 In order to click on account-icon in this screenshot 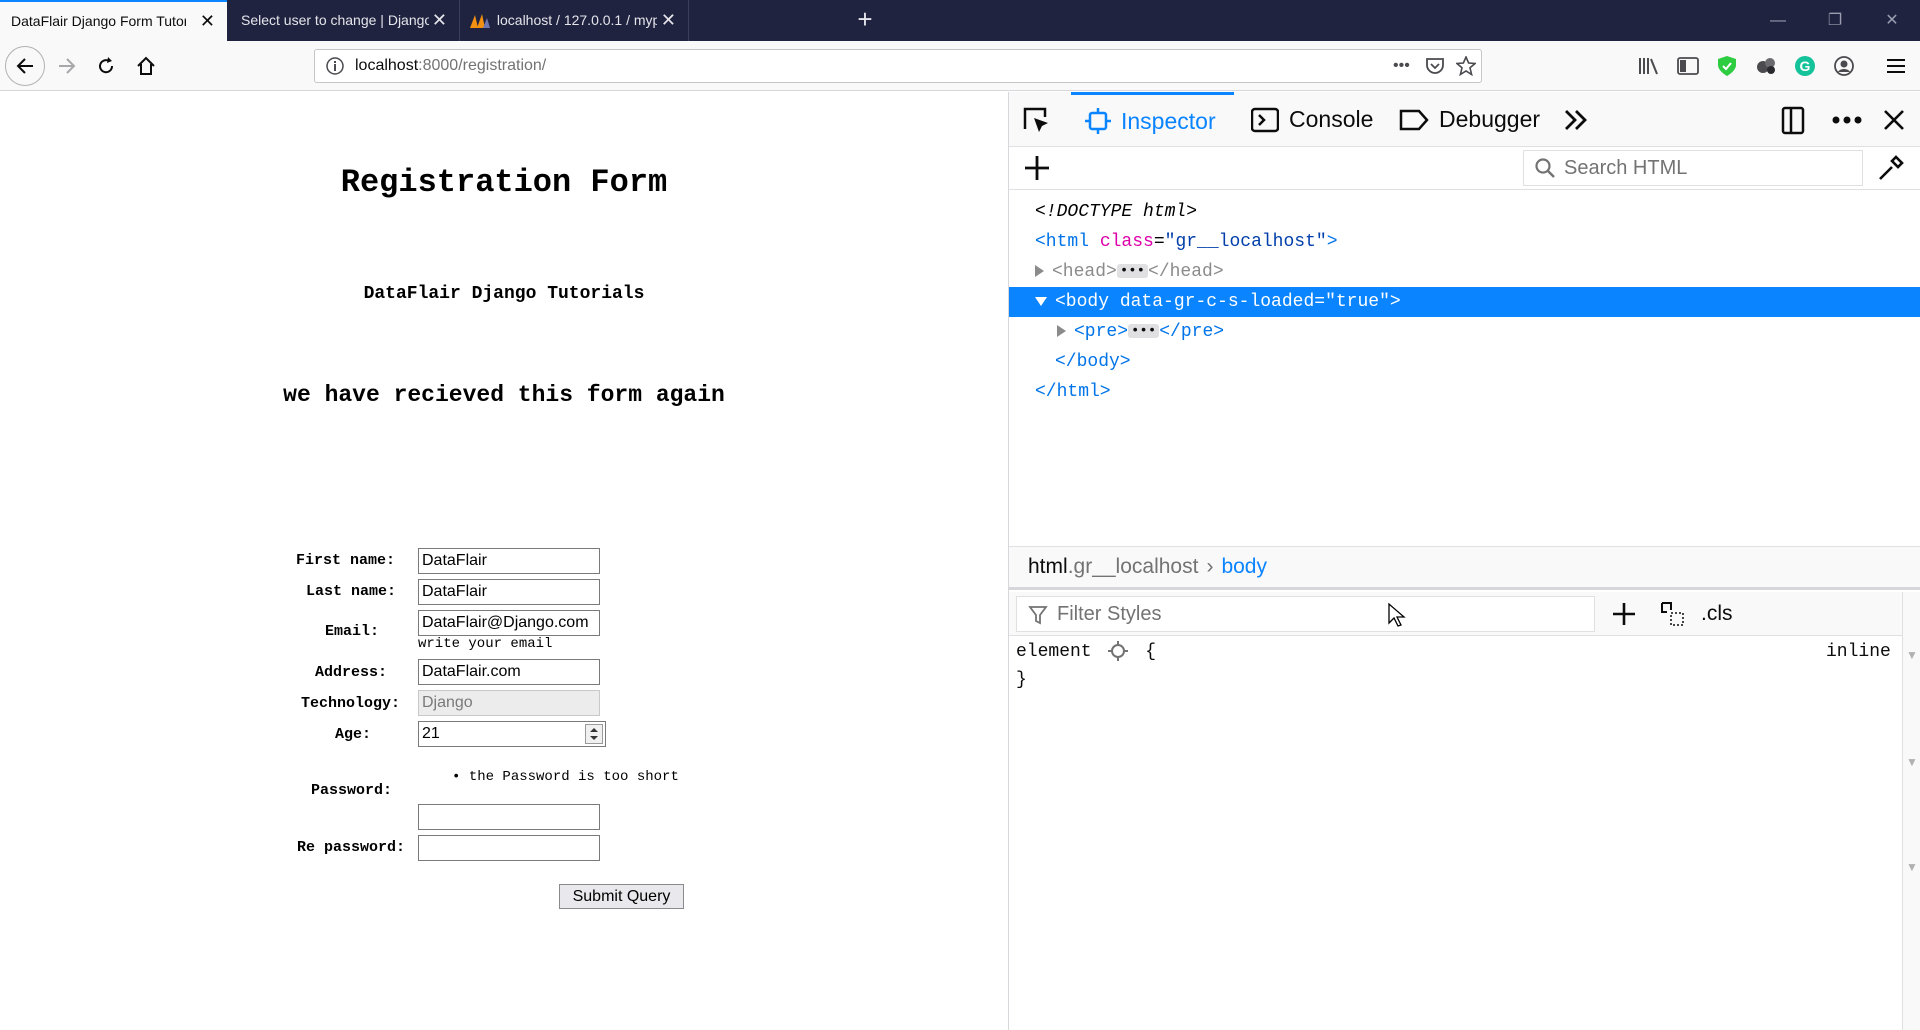, I will do `click(1844, 66)`.